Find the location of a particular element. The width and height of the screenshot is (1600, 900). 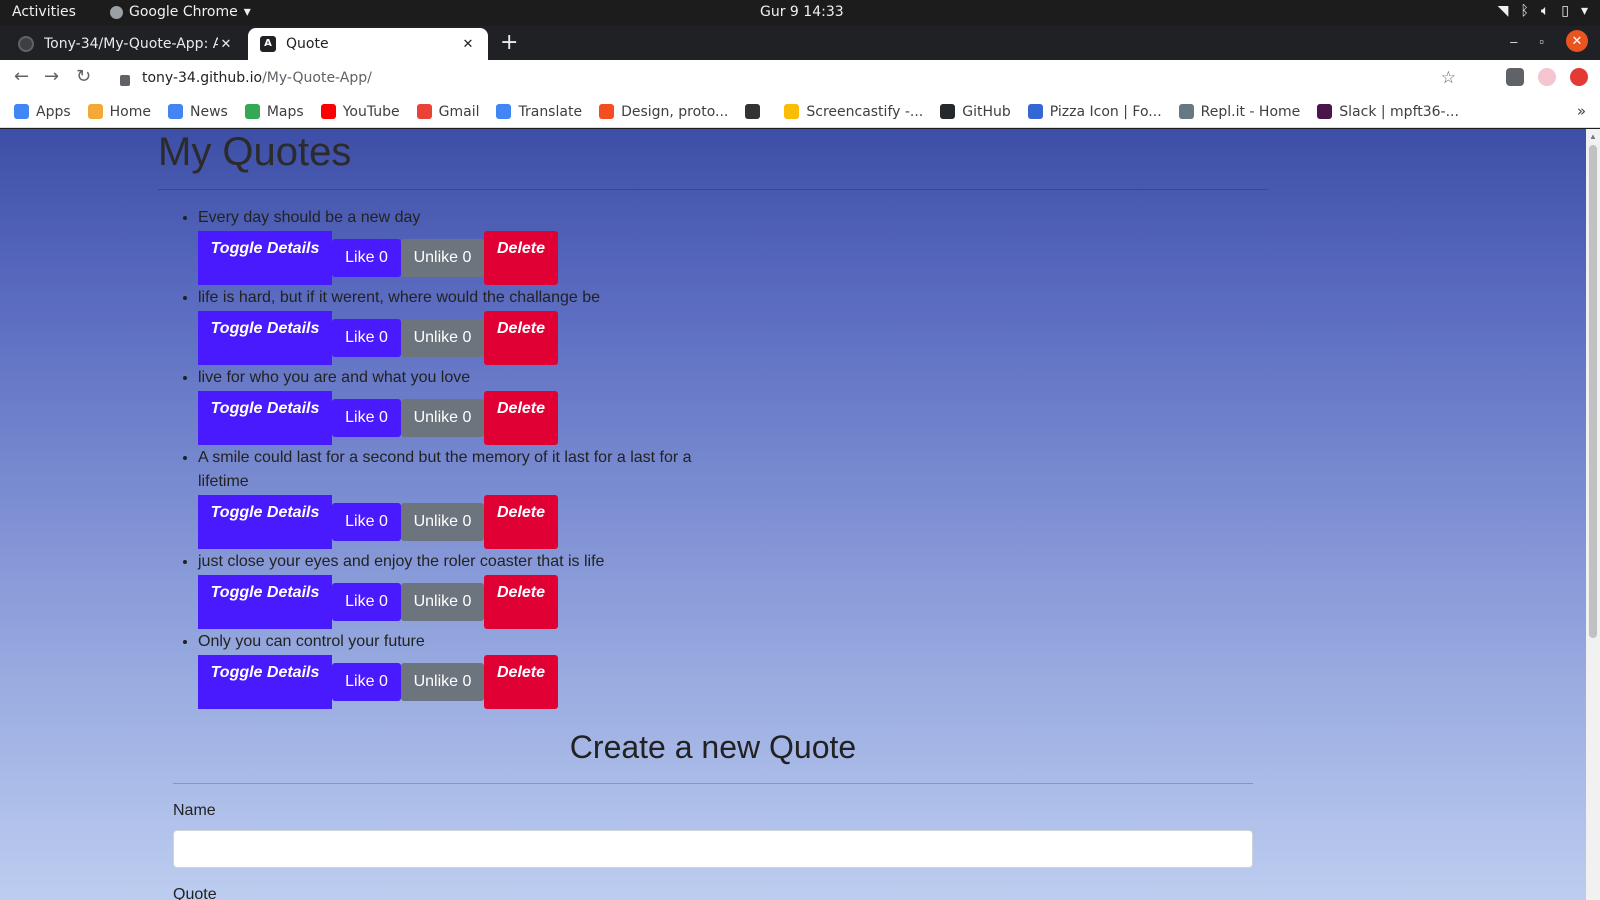

flag-icon is located at coordinates (1035, 111).